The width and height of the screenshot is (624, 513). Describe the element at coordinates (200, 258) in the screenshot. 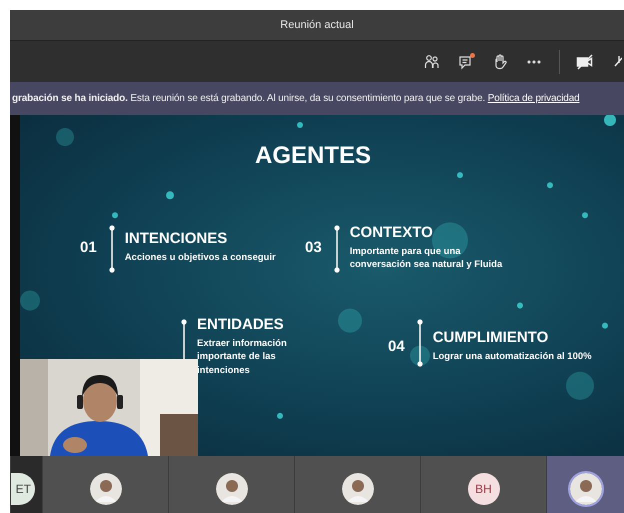

I see `item-description: Acciones u objetivos a conseguir` at that location.